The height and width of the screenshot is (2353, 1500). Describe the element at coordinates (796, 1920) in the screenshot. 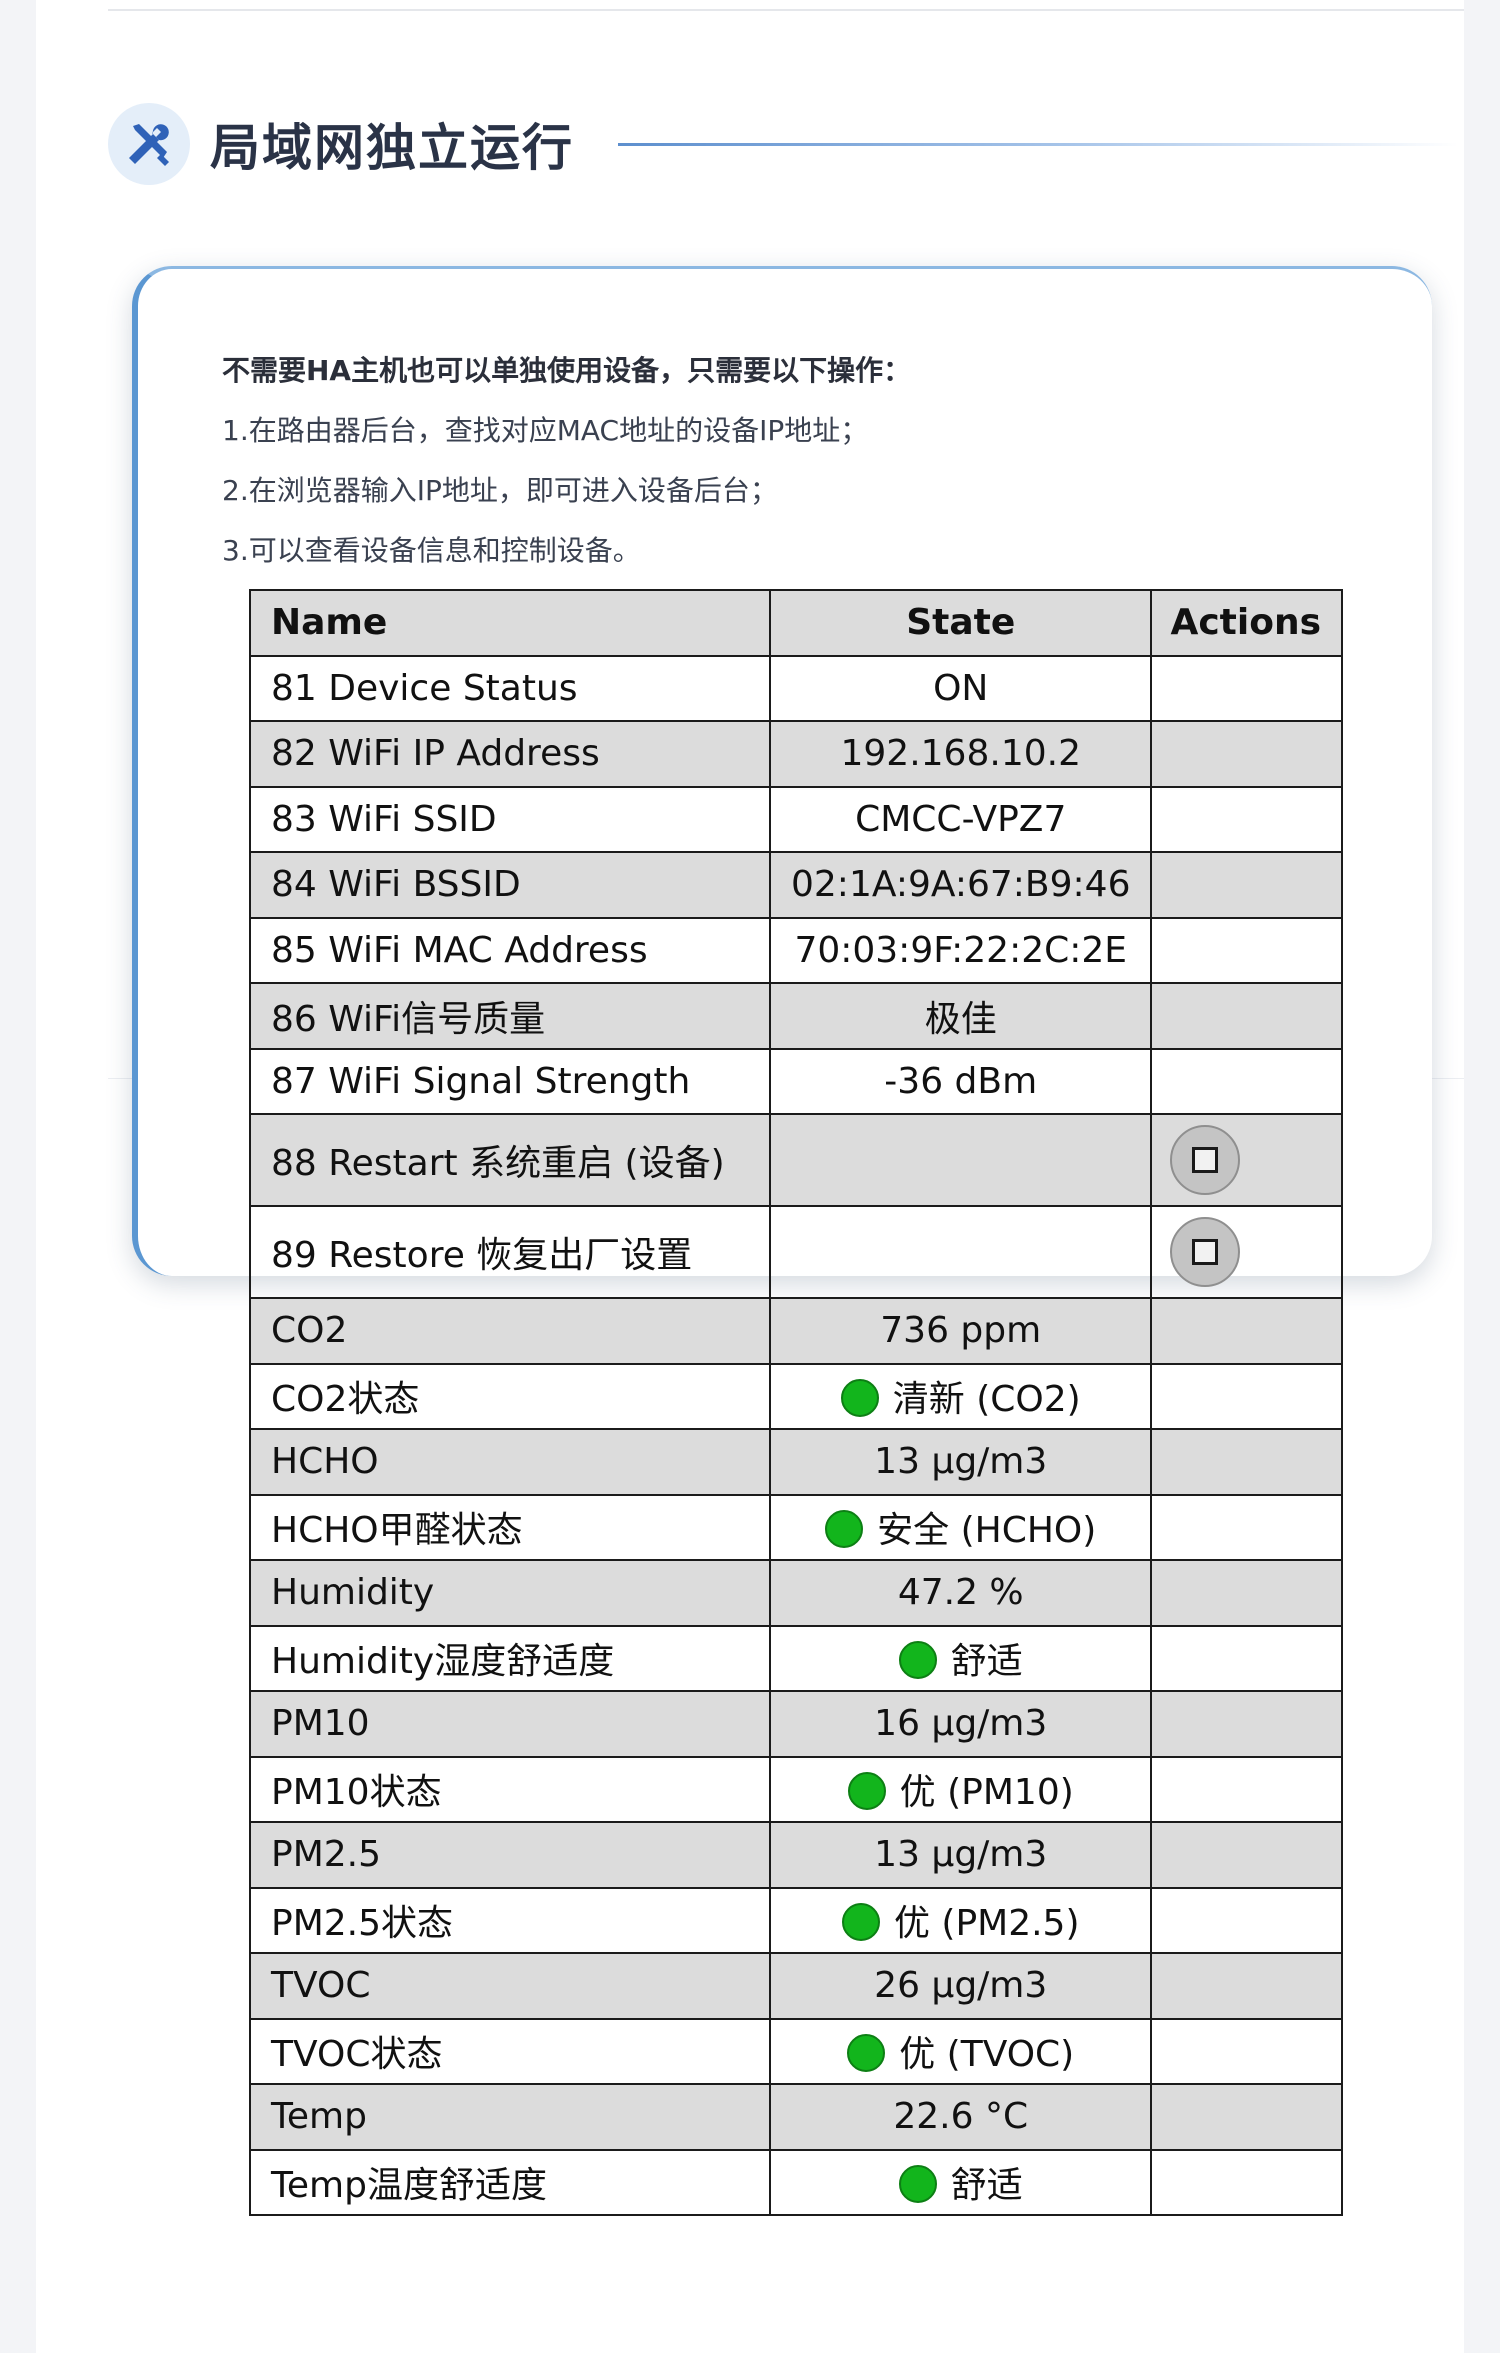

I see `table-row: PM2.5状态 优 (PM2.5)` at that location.